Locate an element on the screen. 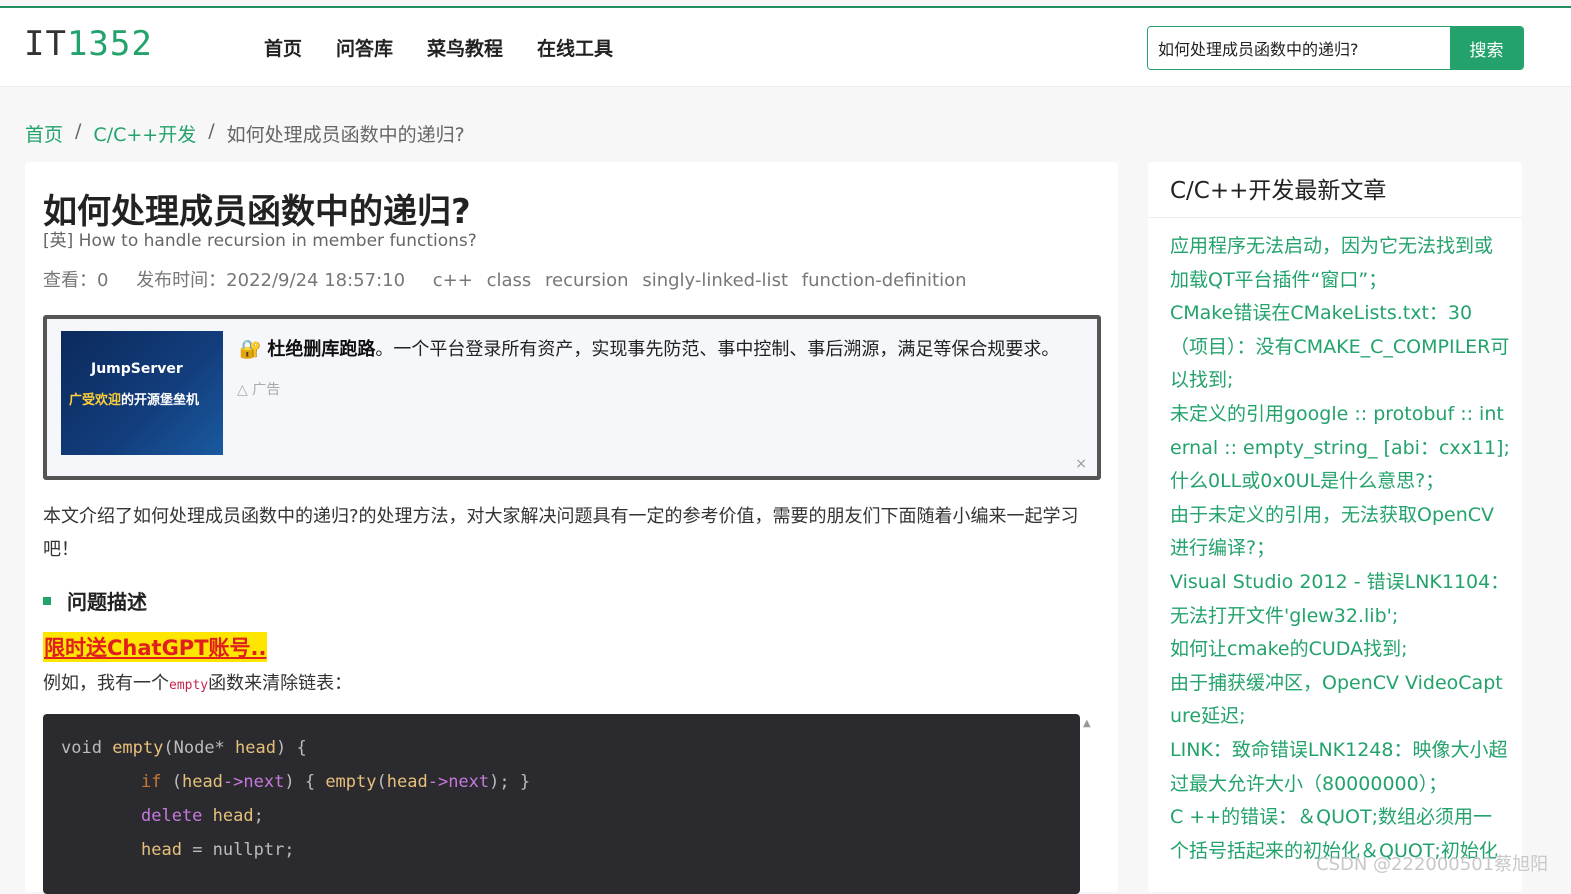 The width and height of the screenshot is (1571, 894). inline-code: empty is located at coordinates (189, 685).